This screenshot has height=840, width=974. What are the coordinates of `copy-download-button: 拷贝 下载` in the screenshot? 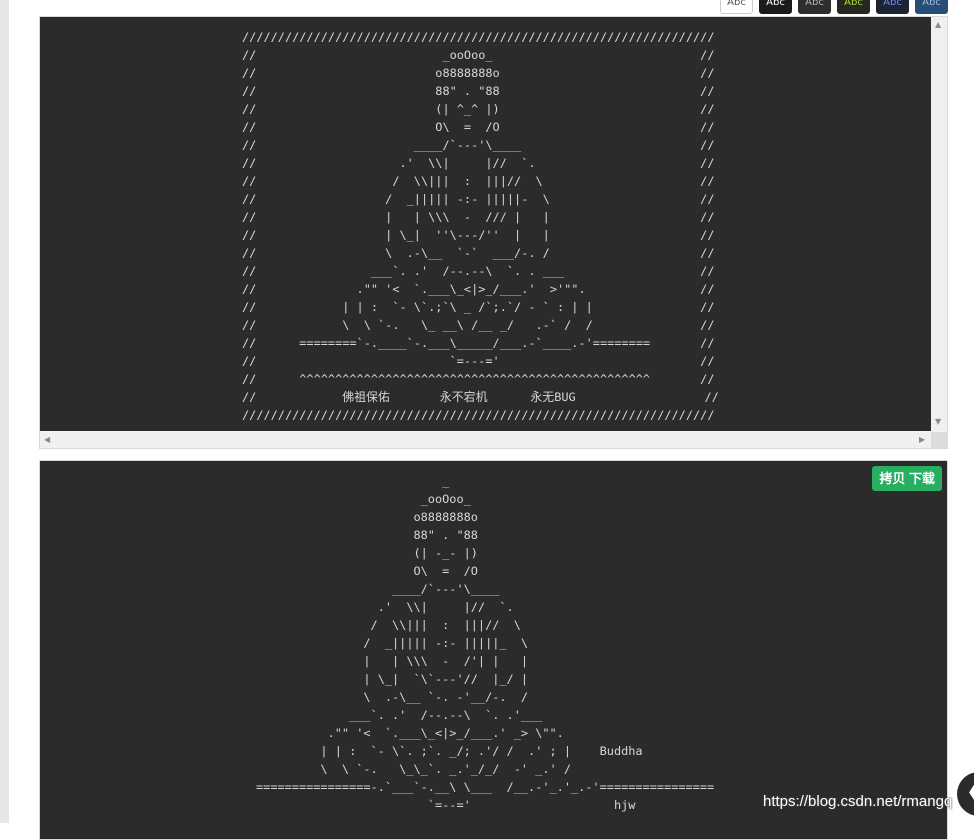 It's located at (907, 478).